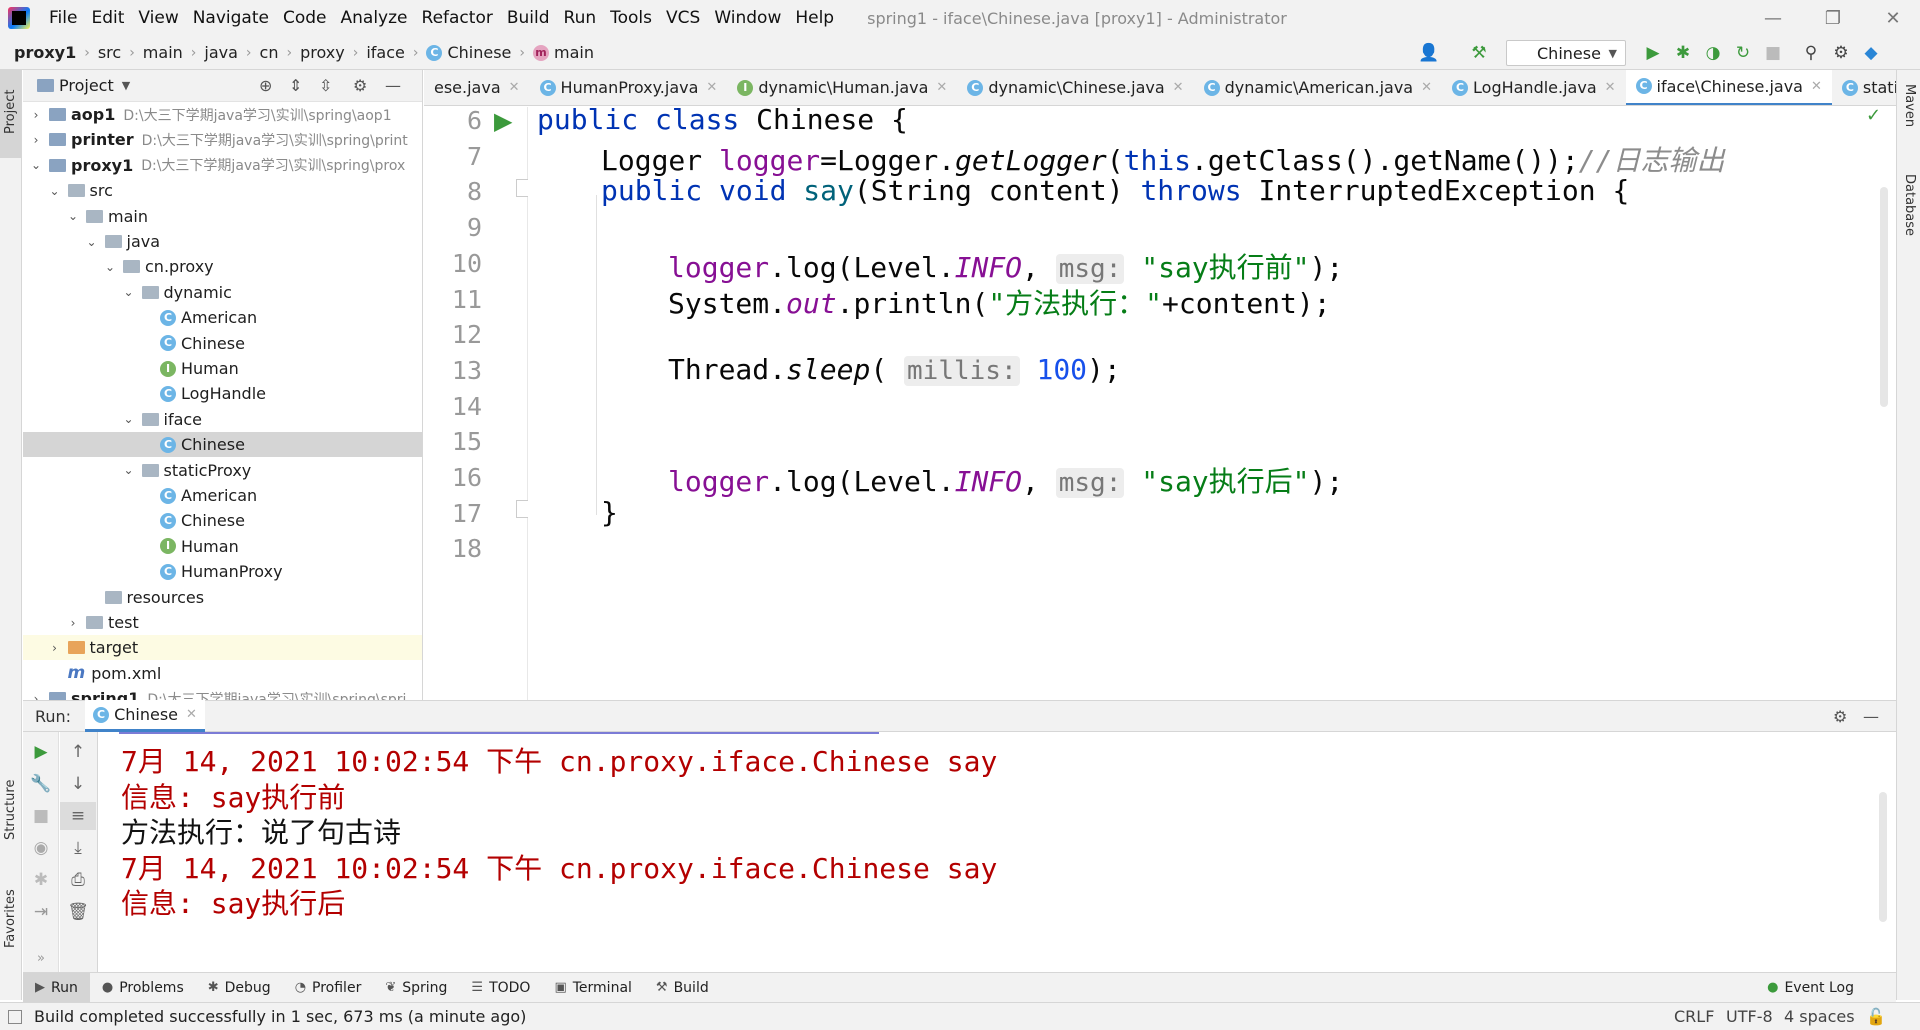 Image resolution: width=1920 pixels, height=1030 pixels. What do you see at coordinates (1534, 87) in the screenshot?
I see `editor-tab: C LogHandle.java ✕` at bounding box center [1534, 87].